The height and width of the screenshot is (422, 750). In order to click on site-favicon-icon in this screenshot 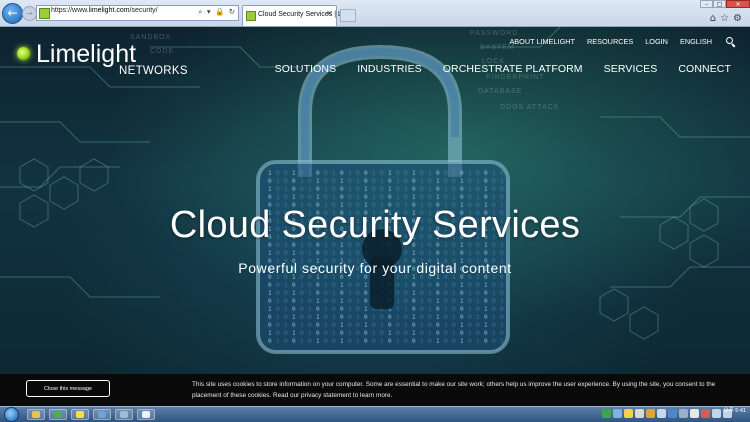, I will do `click(44, 13)`.